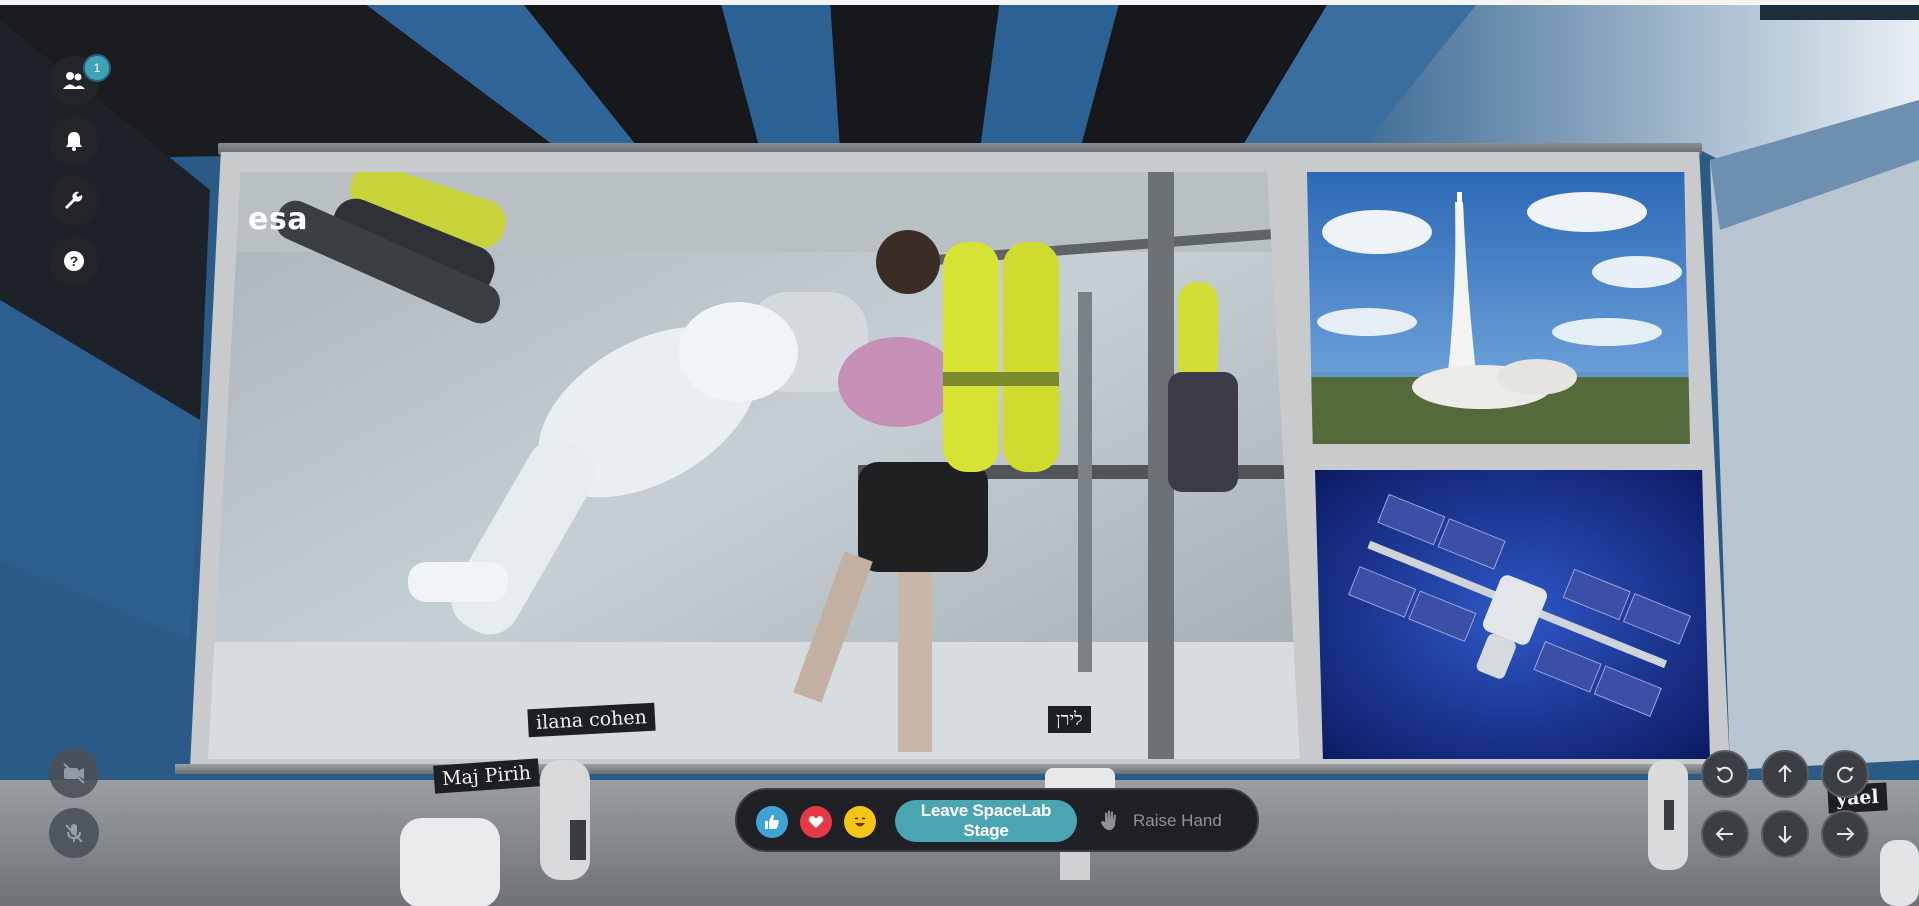 The height and width of the screenshot is (906, 1919). I want to click on wrench-icon, so click(74, 200).